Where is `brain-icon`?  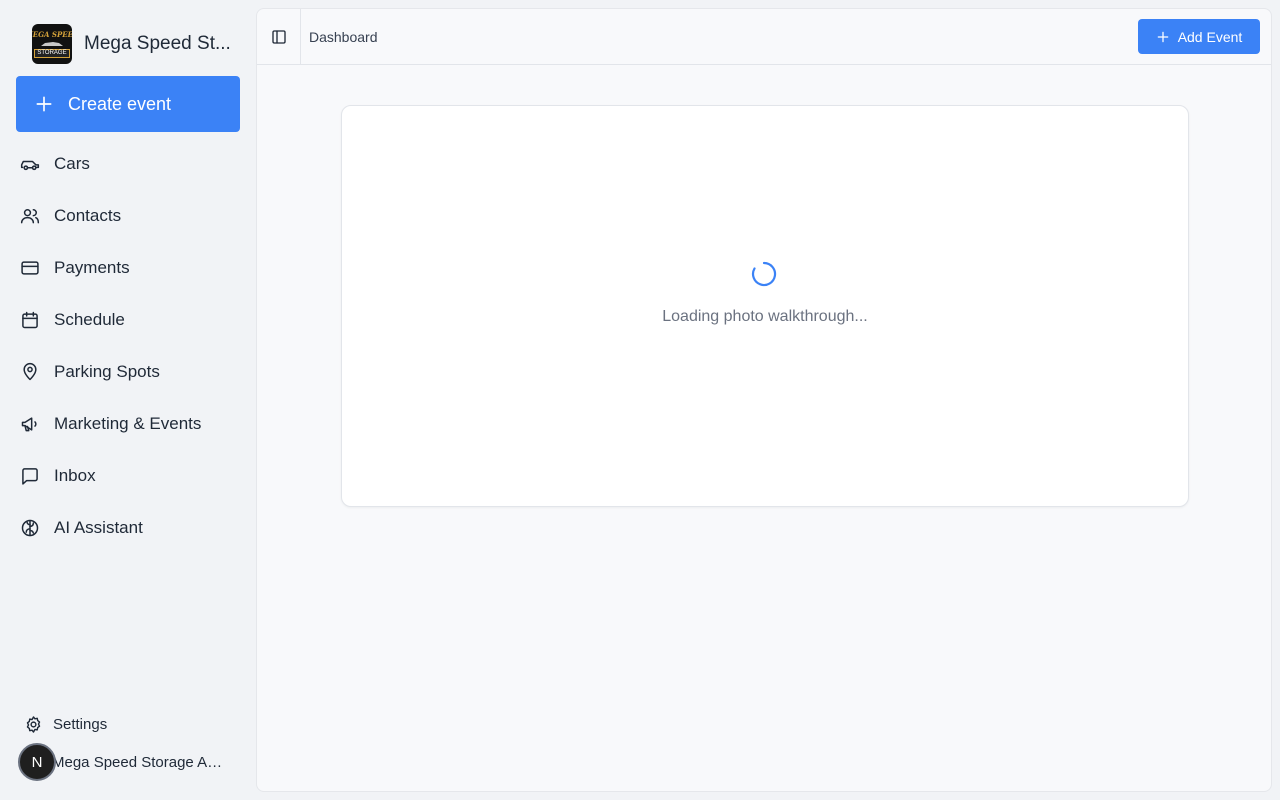
brain-icon is located at coordinates (30, 528).